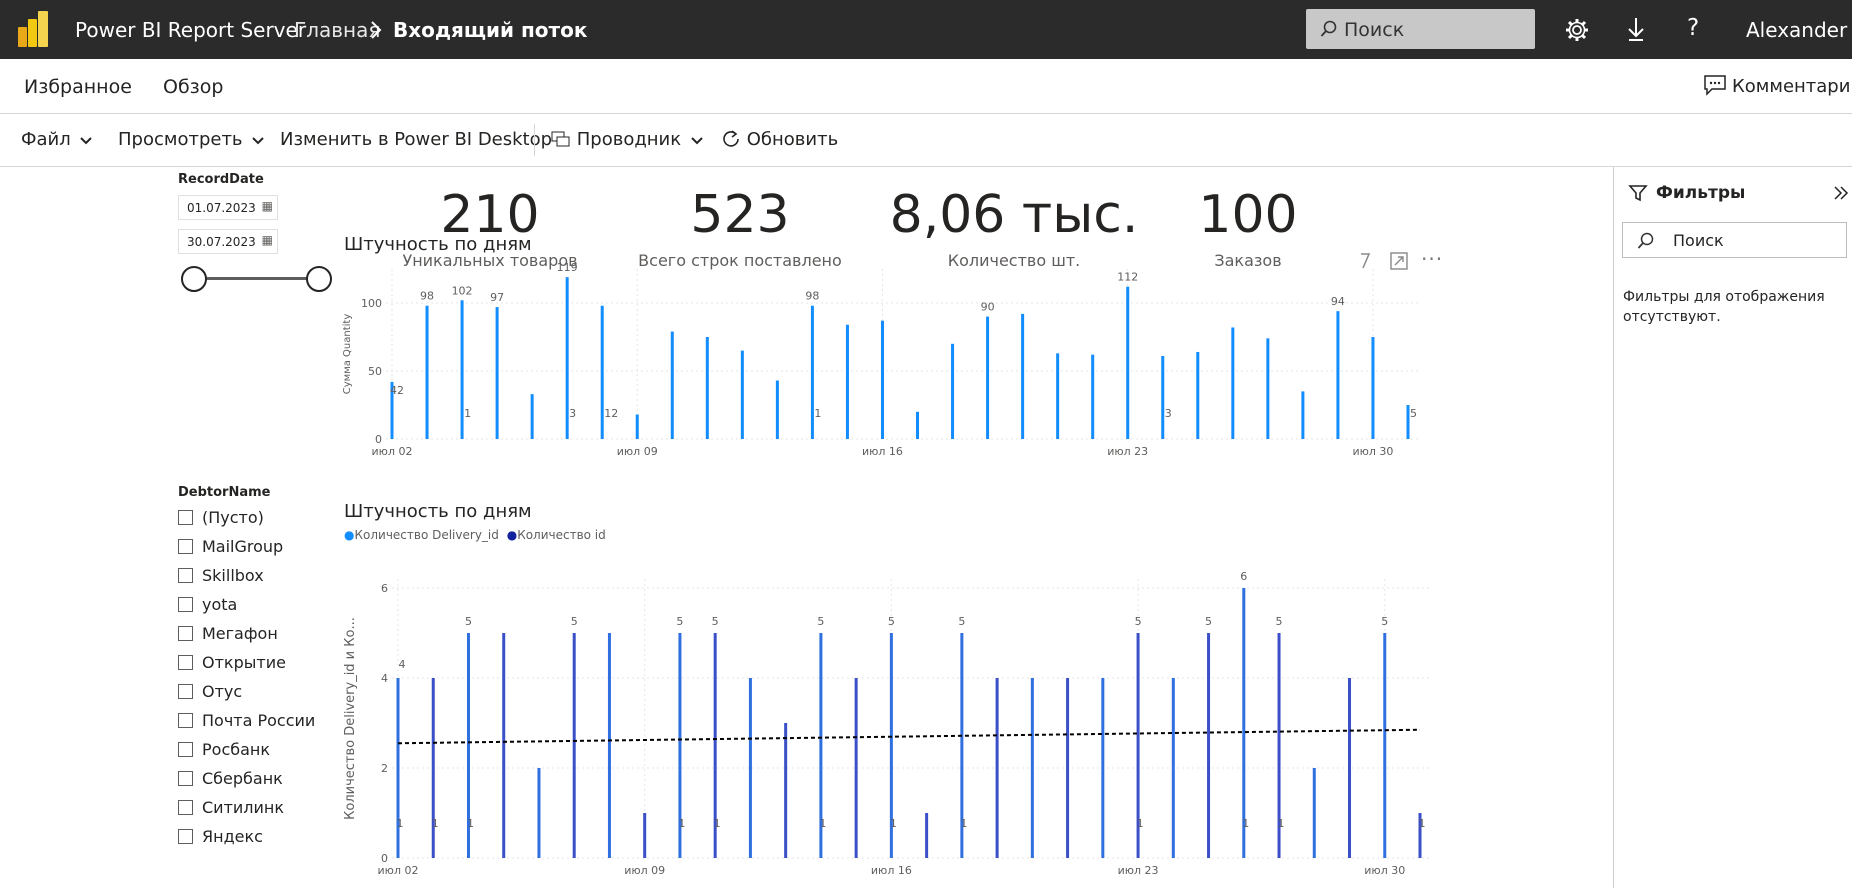 The image size is (1852, 888). What do you see at coordinates (190, 30) in the screenshot?
I see `product-name: Power BI Report Server` at bounding box center [190, 30].